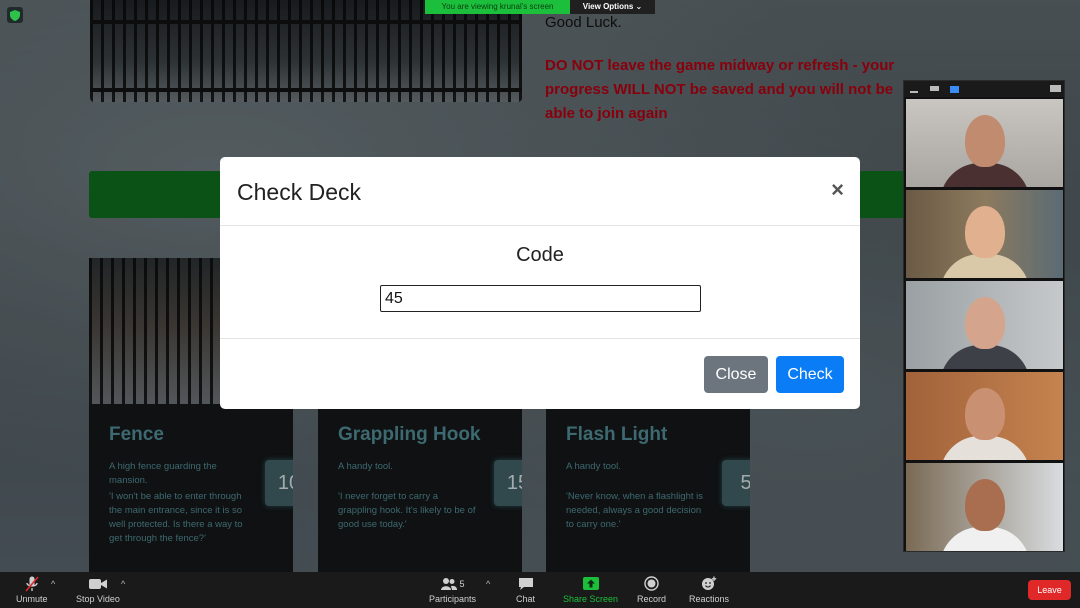  I want to click on stop-video-button: Stop Video, so click(98, 589).